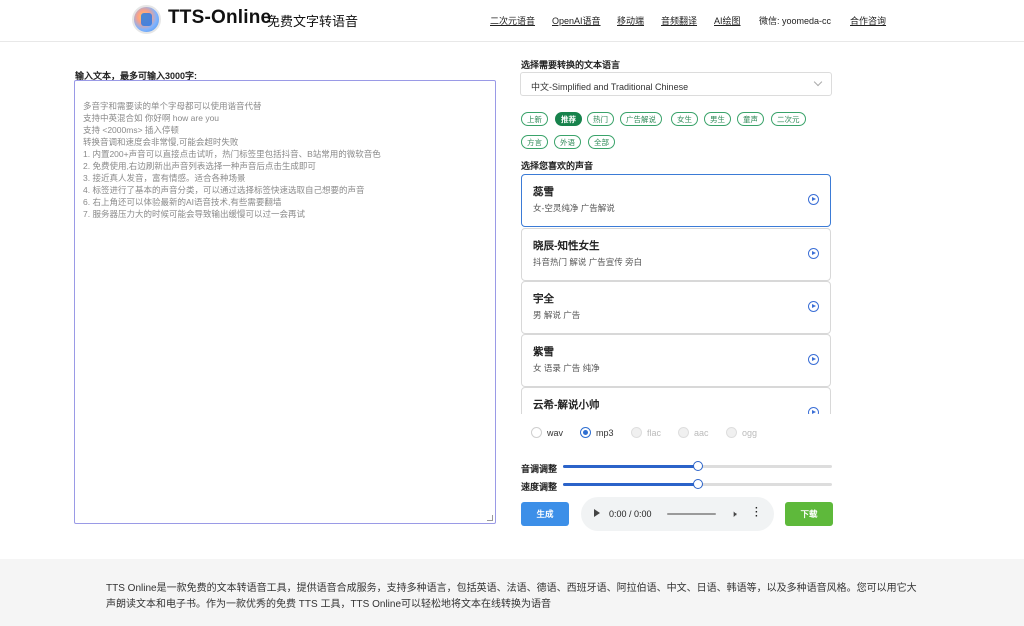 The width and height of the screenshot is (1024, 626). What do you see at coordinates (691, 514) in the screenshot?
I see `audio-progress-bar` at bounding box center [691, 514].